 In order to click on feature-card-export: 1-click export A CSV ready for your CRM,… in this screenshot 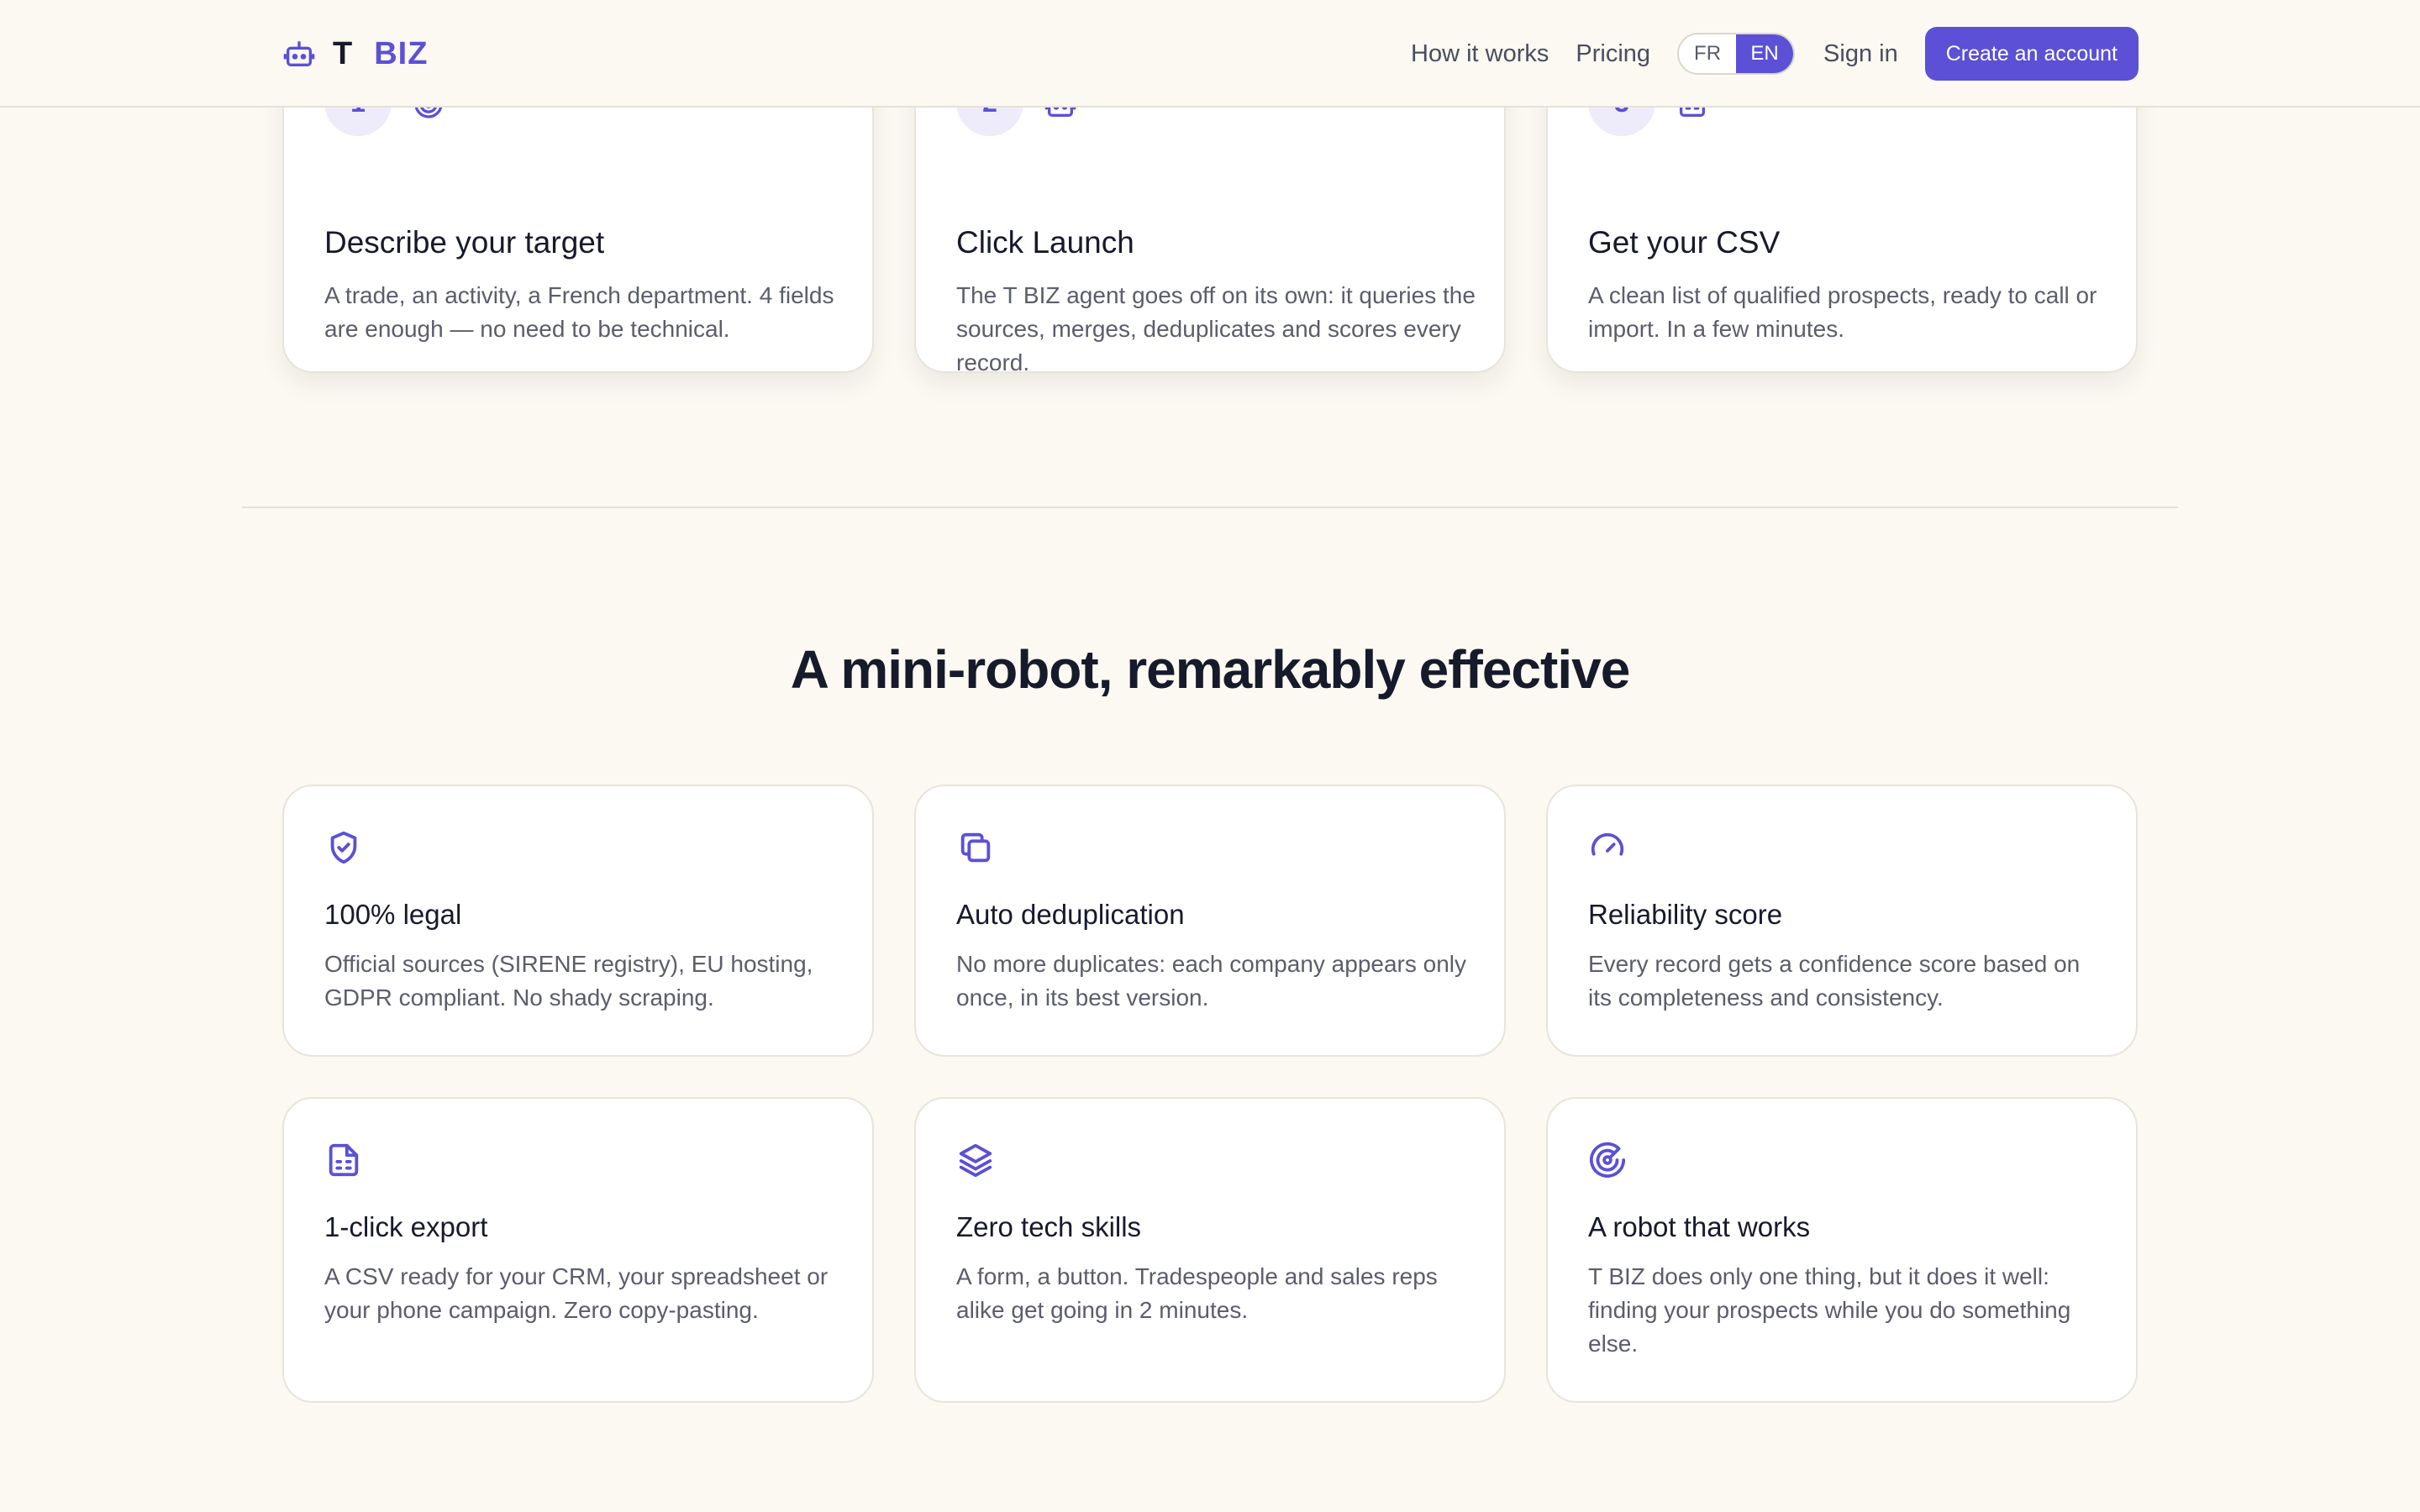, I will do `click(578, 1250)`.